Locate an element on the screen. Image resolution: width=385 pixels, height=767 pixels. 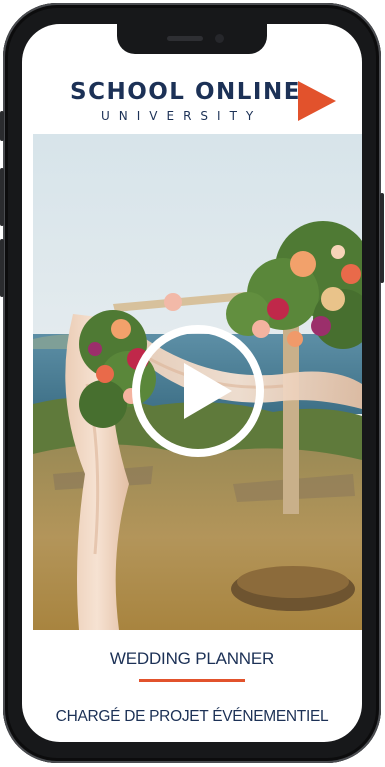
school-online-university-logo: SCHOOL ONLINE UNIVERSITY is located at coordinates (205, 107).